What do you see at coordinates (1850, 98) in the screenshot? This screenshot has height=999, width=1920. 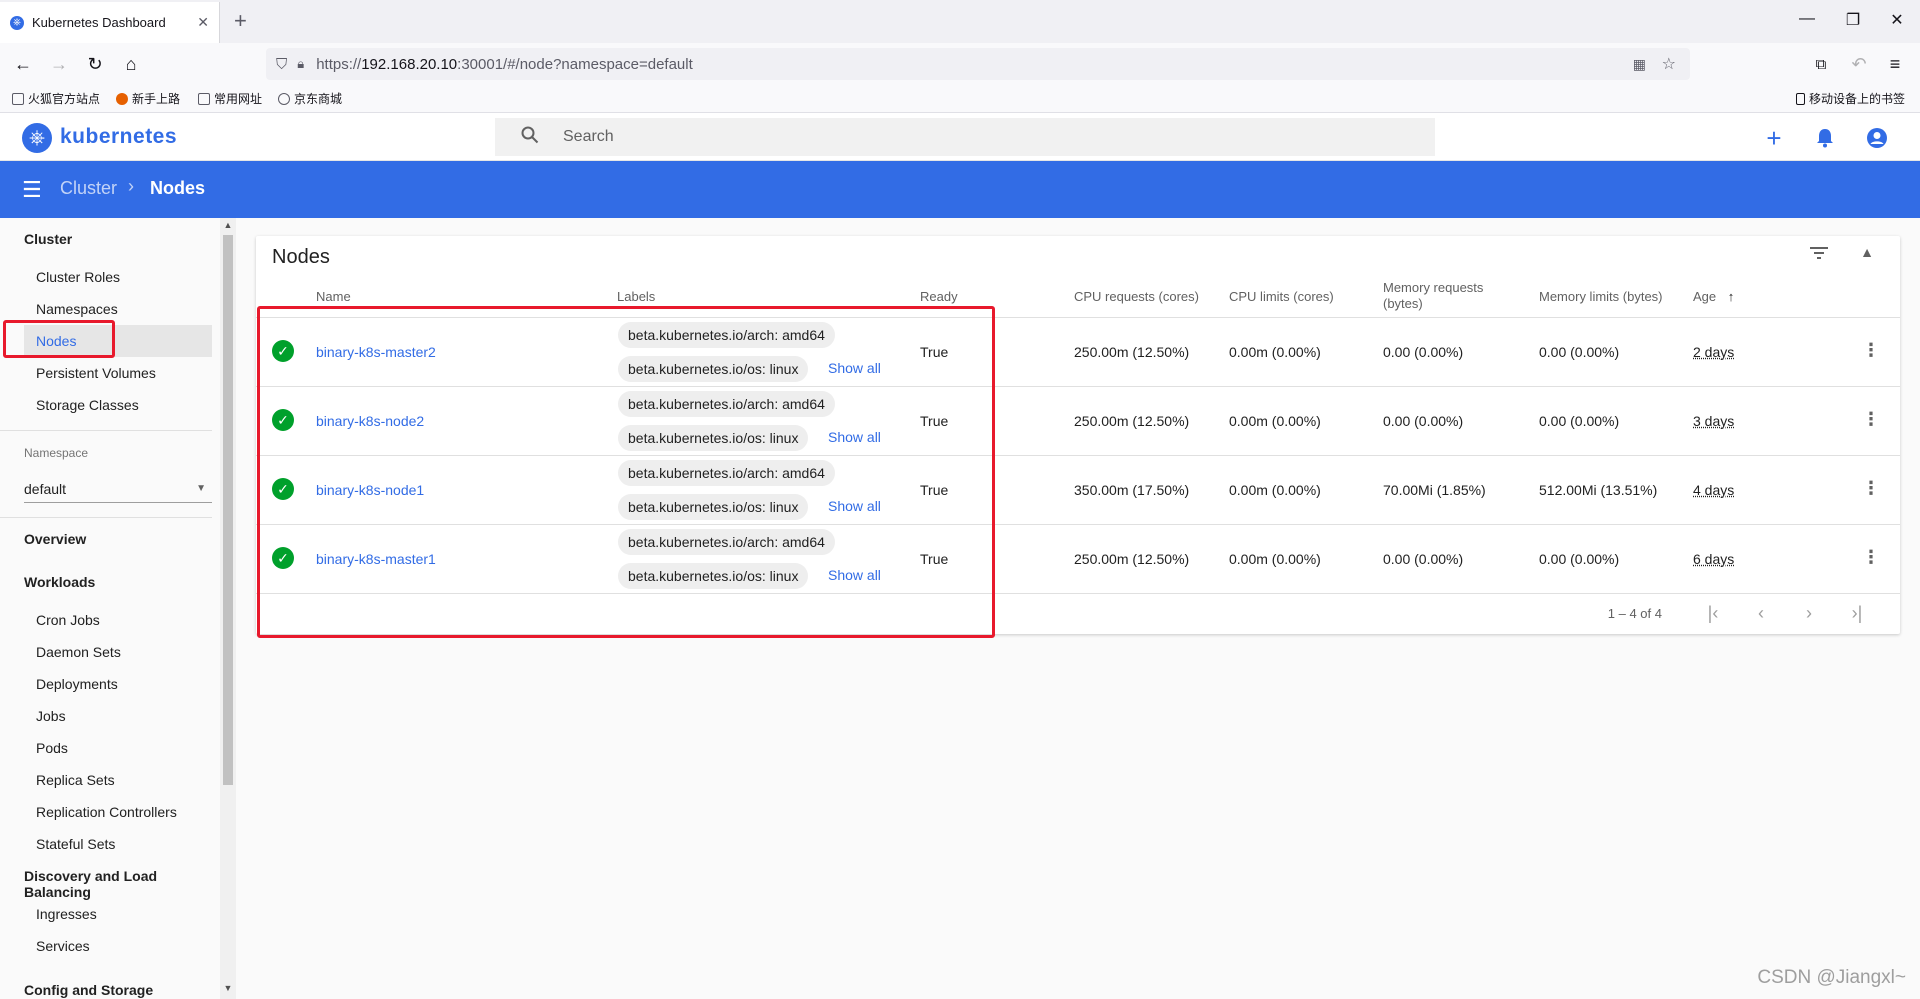 I see `mobile-bookmarks: 移动设备上的书签` at bounding box center [1850, 98].